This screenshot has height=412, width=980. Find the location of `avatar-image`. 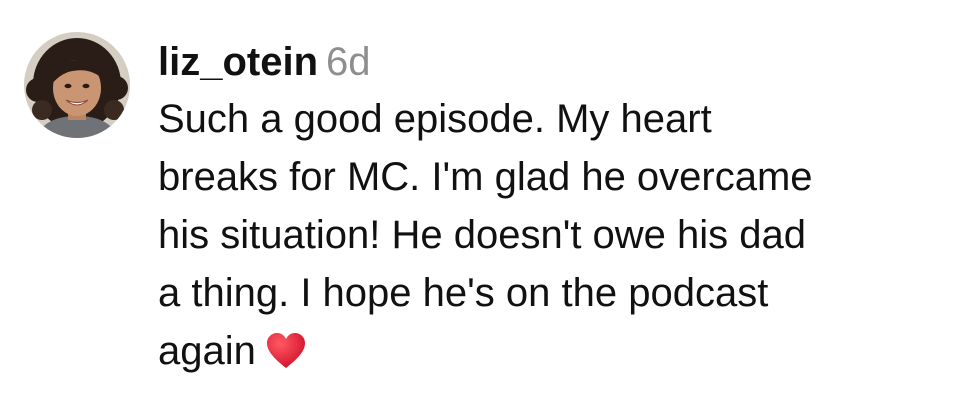

avatar-image is located at coordinates (77, 85).